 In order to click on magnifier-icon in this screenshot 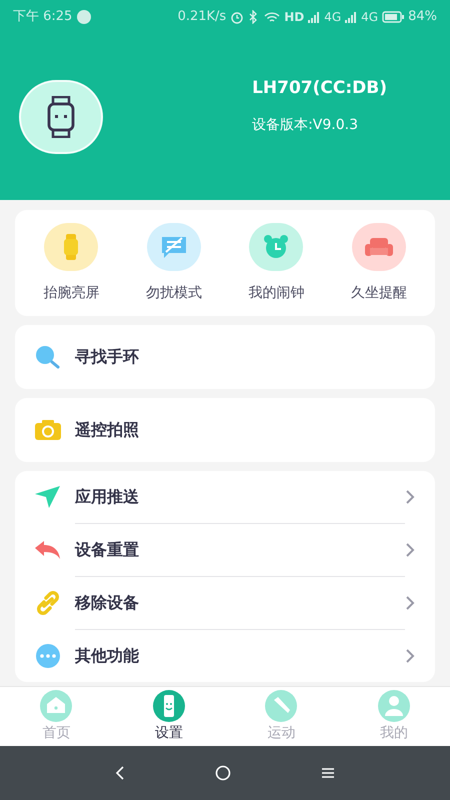, I will do `click(48, 357)`.